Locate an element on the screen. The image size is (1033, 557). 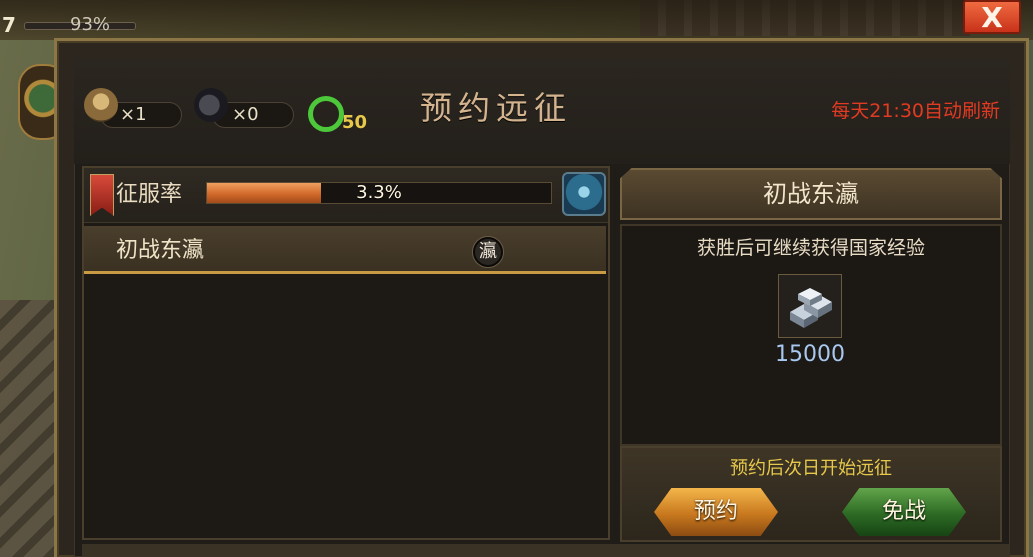
crest-icon is located at coordinates (584, 194).